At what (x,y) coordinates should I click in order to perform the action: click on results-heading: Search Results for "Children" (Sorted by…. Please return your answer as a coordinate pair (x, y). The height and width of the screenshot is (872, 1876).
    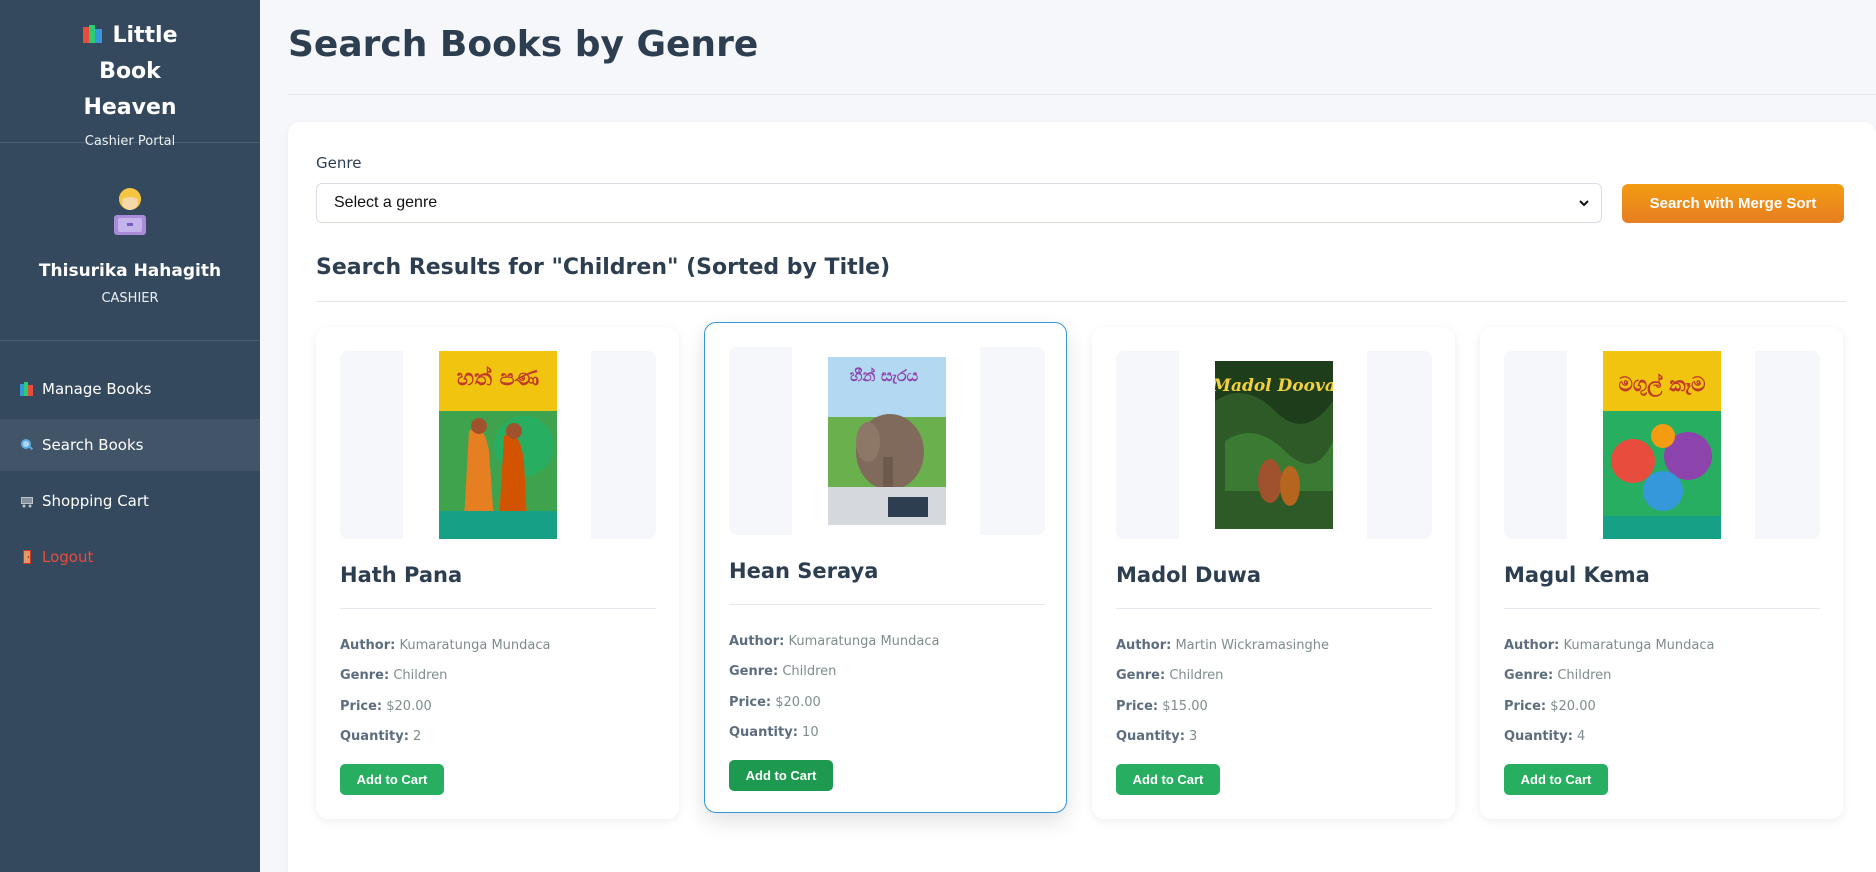
    Looking at the image, I should click on (603, 267).